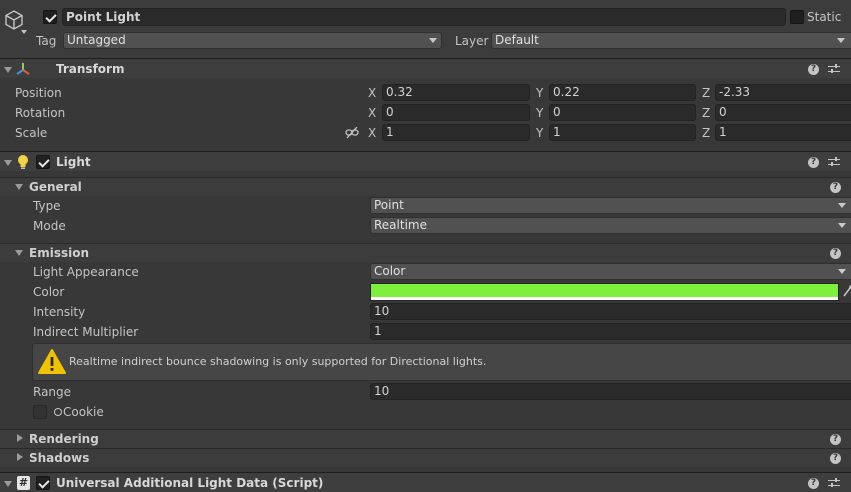 The width and height of the screenshot is (851, 492). Describe the element at coordinates (83, 412) in the screenshot. I see `cookie-label: Cookie` at that location.